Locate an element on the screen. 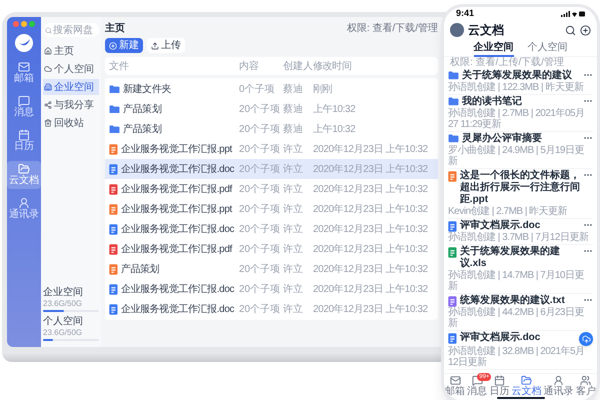 The image size is (600, 400). breadcrumb: 主页 is located at coordinates (115, 28).